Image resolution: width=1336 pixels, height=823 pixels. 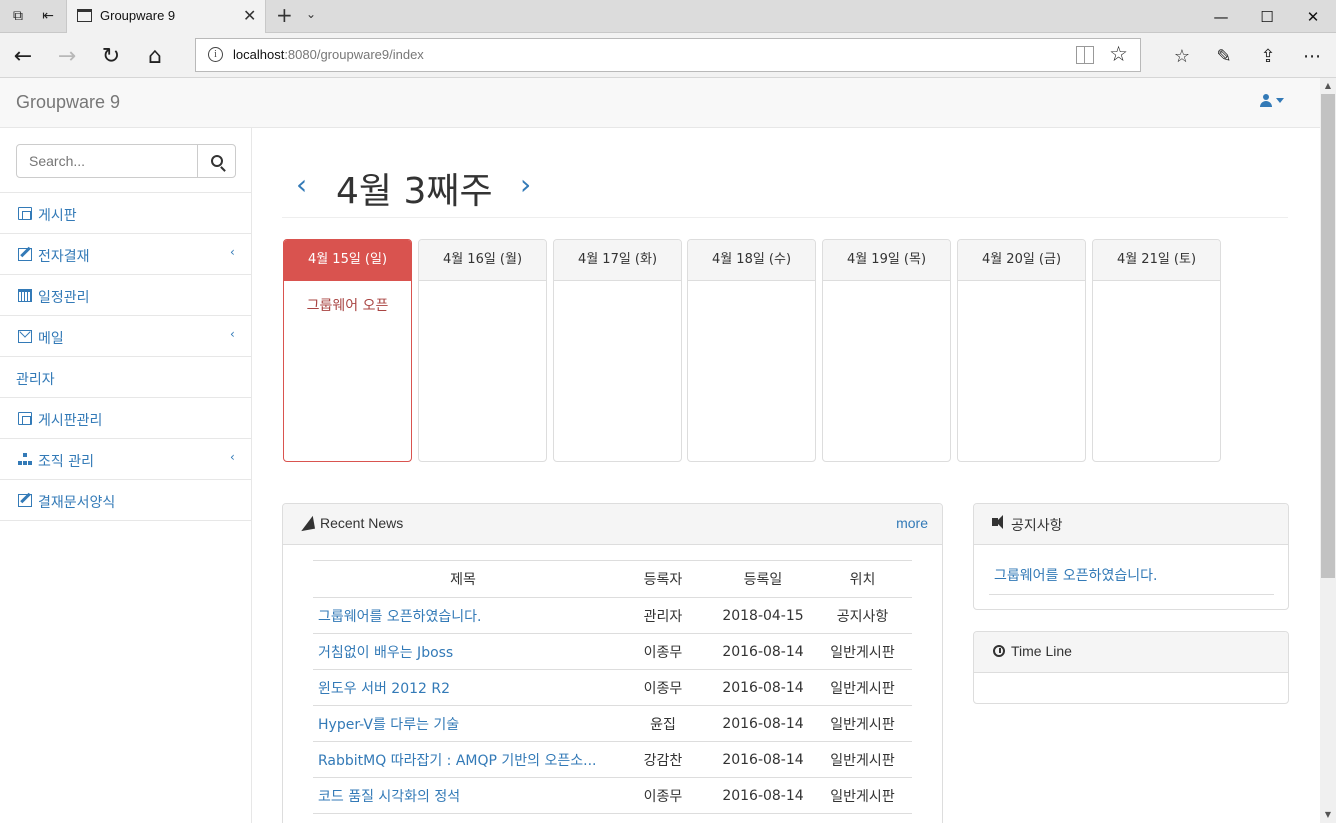 What do you see at coordinates (663, 579) in the screenshot?
I see `column-header: 등록자` at bounding box center [663, 579].